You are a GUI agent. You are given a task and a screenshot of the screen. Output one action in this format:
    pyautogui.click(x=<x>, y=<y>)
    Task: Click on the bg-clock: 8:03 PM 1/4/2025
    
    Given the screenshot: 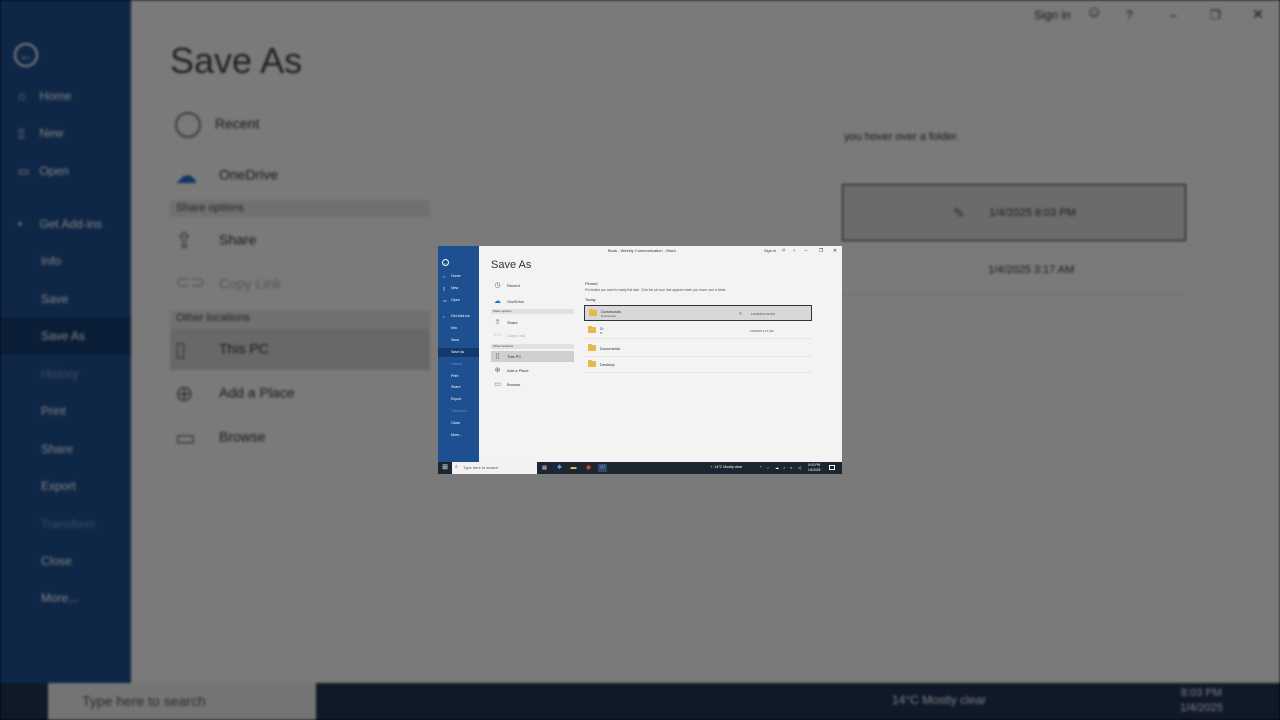 What is the action you would take?
    pyautogui.click(x=1201, y=700)
    